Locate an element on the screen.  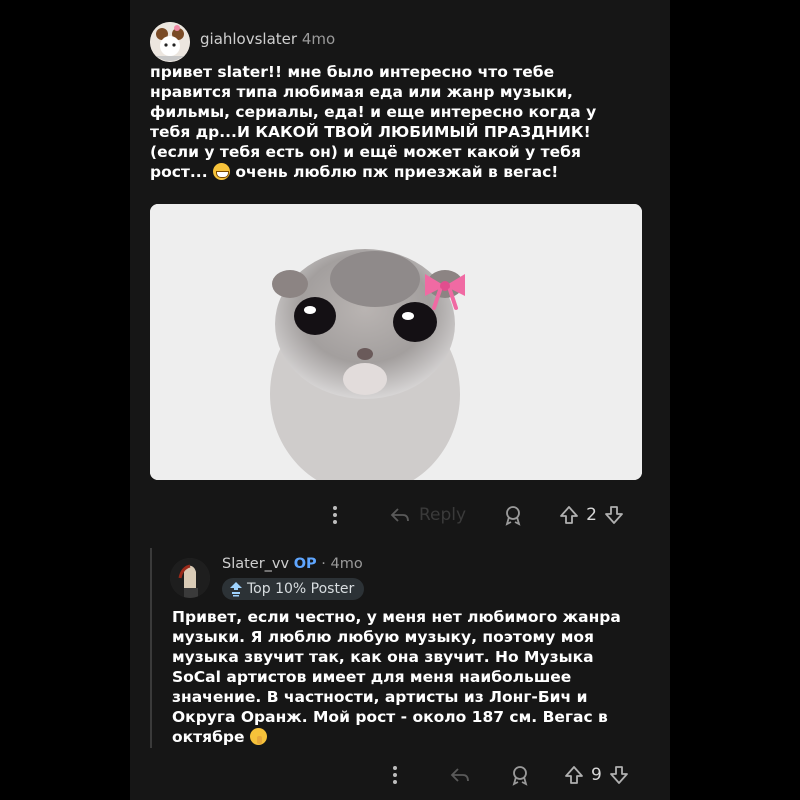
post-author: giahlovslater 4mo is located at coordinates (267, 39).